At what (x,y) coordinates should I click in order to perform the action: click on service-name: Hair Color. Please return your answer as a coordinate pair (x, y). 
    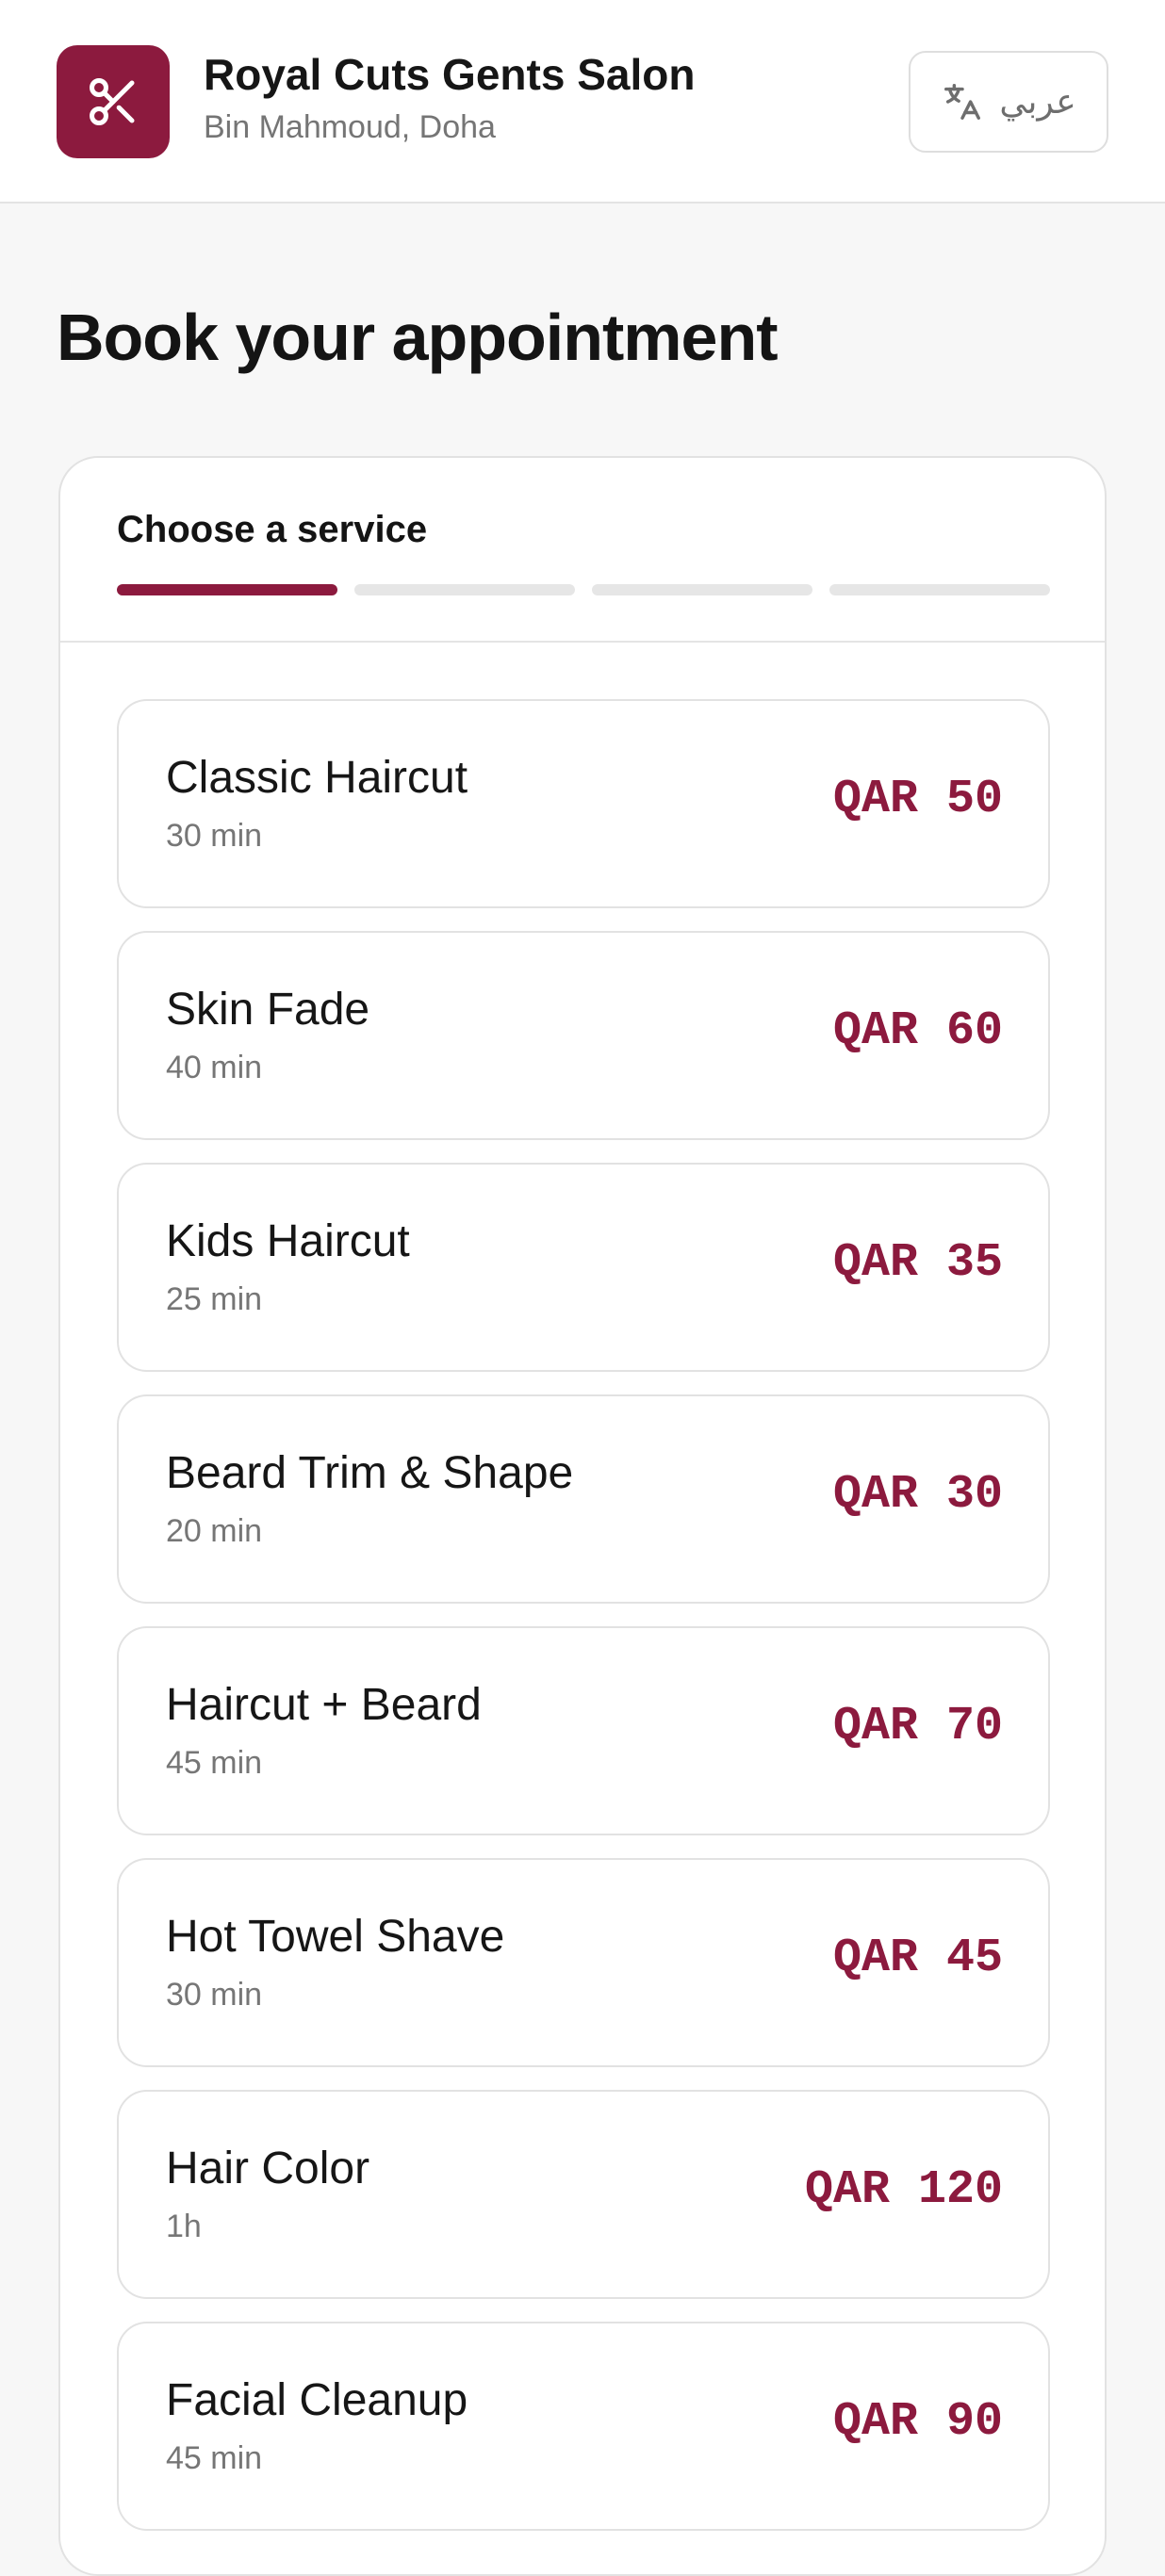
    Looking at the image, I should click on (268, 2168).